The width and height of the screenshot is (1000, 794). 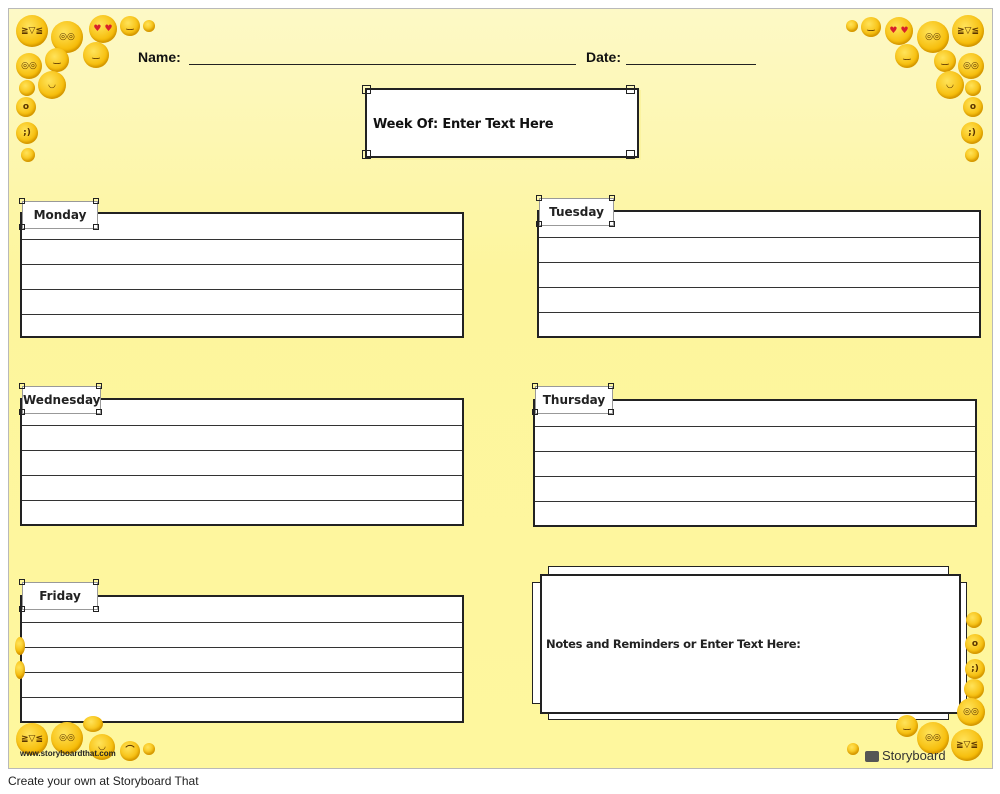 What do you see at coordinates (382, 64) in the screenshot?
I see `name-field` at bounding box center [382, 64].